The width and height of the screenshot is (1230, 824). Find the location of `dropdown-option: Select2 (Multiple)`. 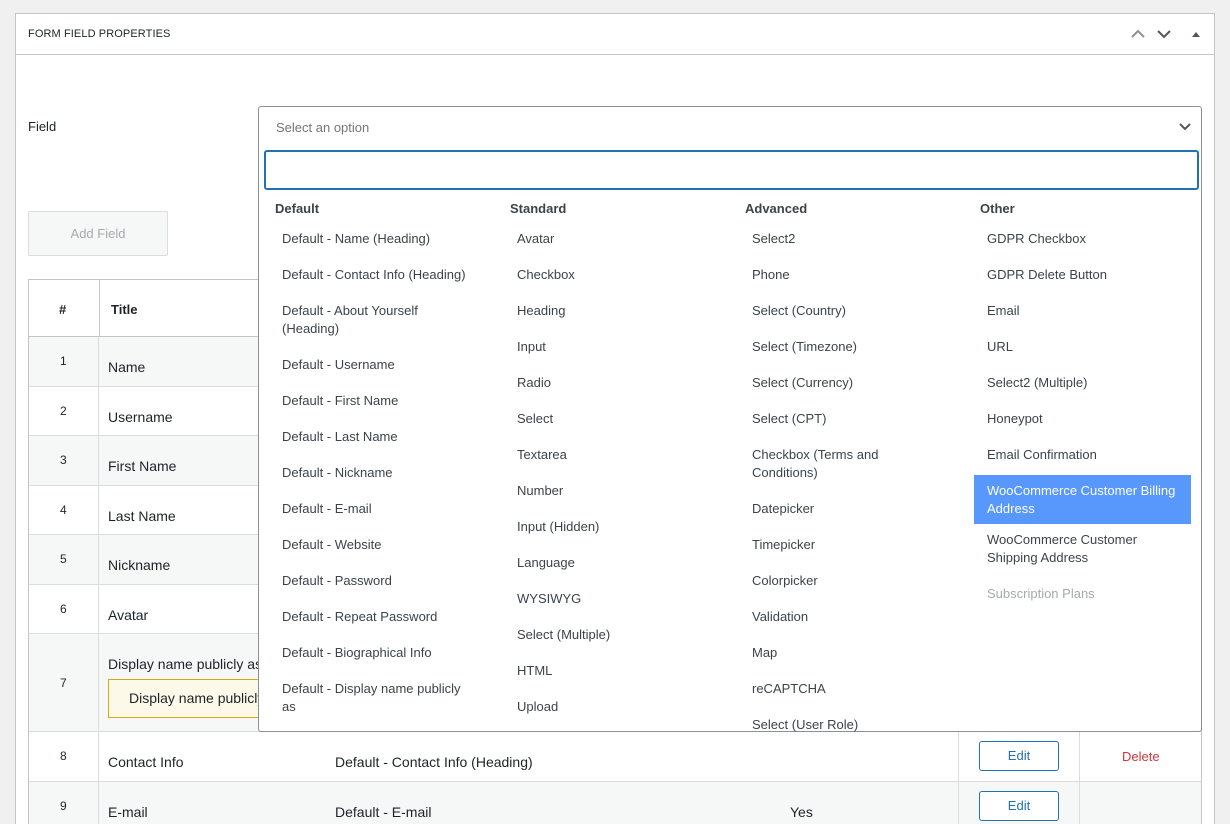

dropdown-option: Select2 (Multiple) is located at coordinates (1073, 385).